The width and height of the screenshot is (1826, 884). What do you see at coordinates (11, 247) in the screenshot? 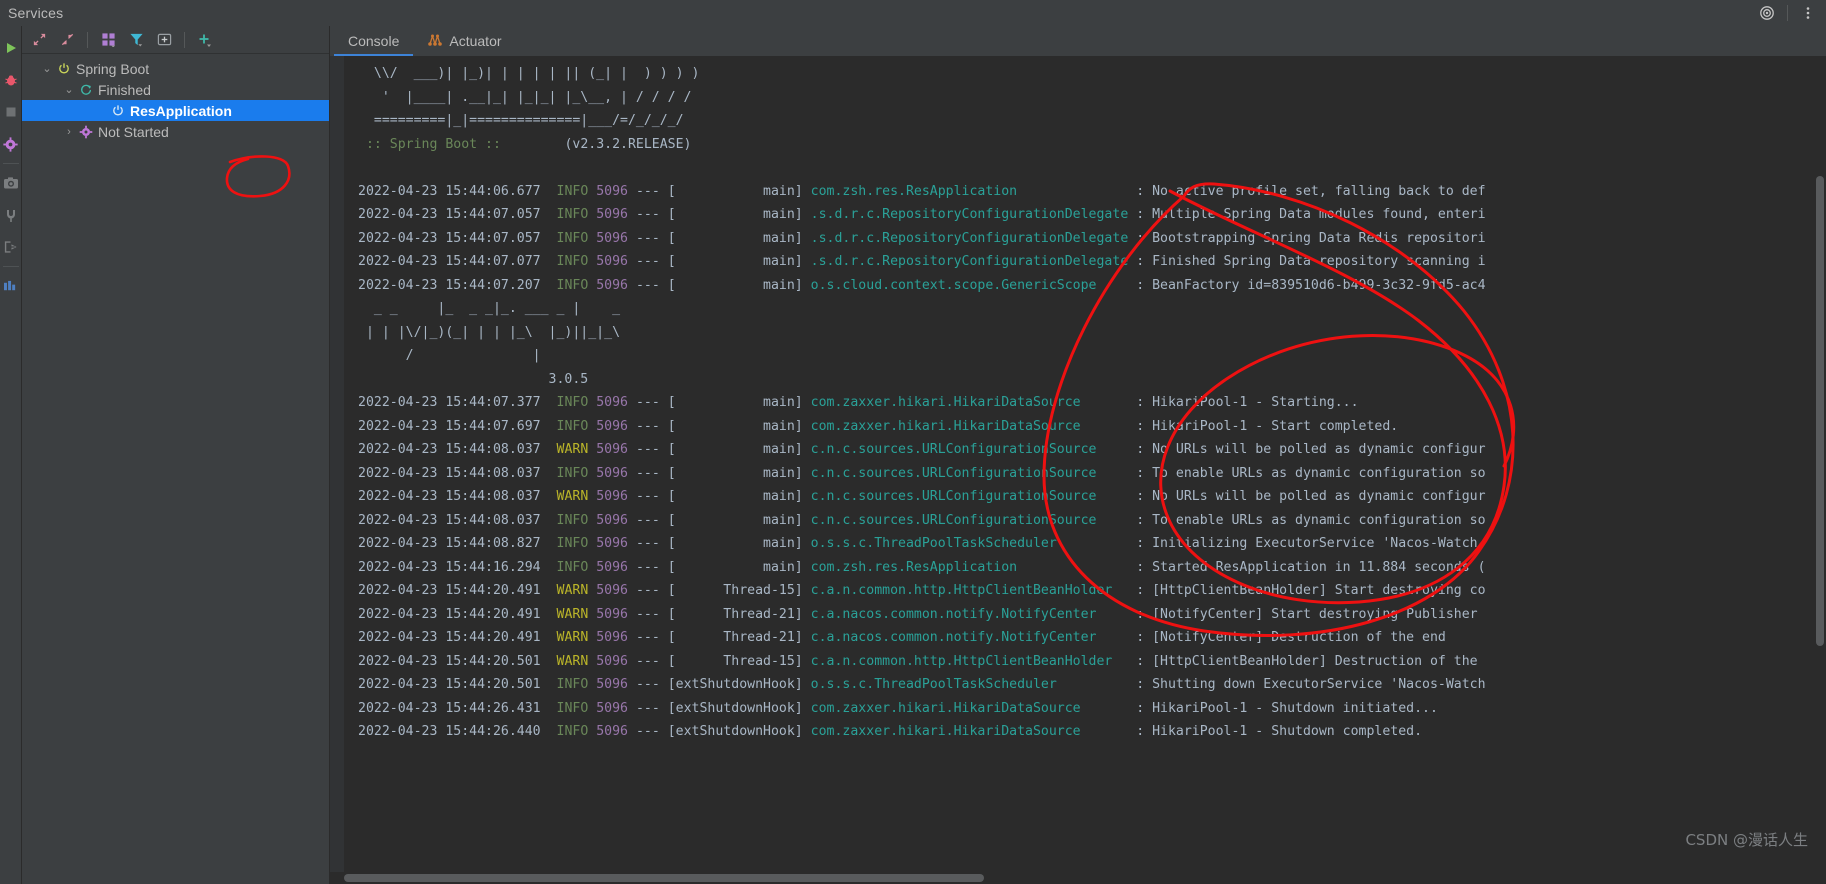
I see `exit-icon` at bounding box center [11, 247].